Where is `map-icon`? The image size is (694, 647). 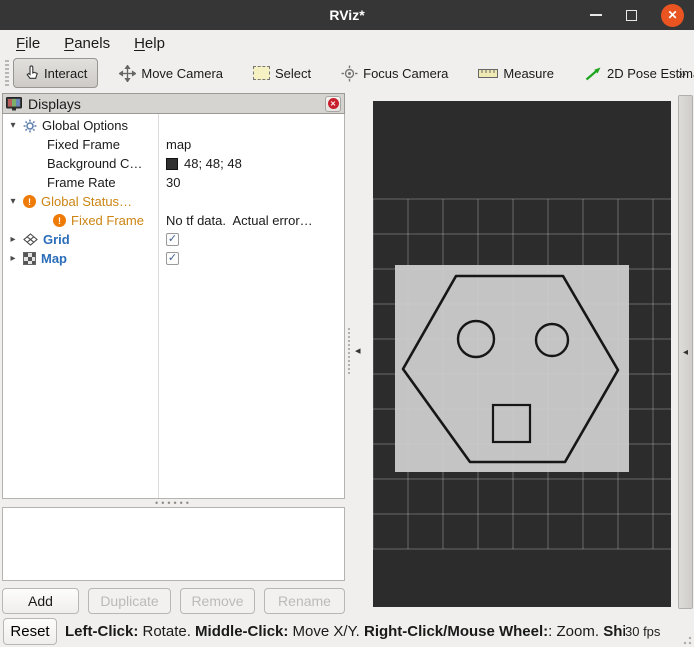 map-icon is located at coordinates (29, 258).